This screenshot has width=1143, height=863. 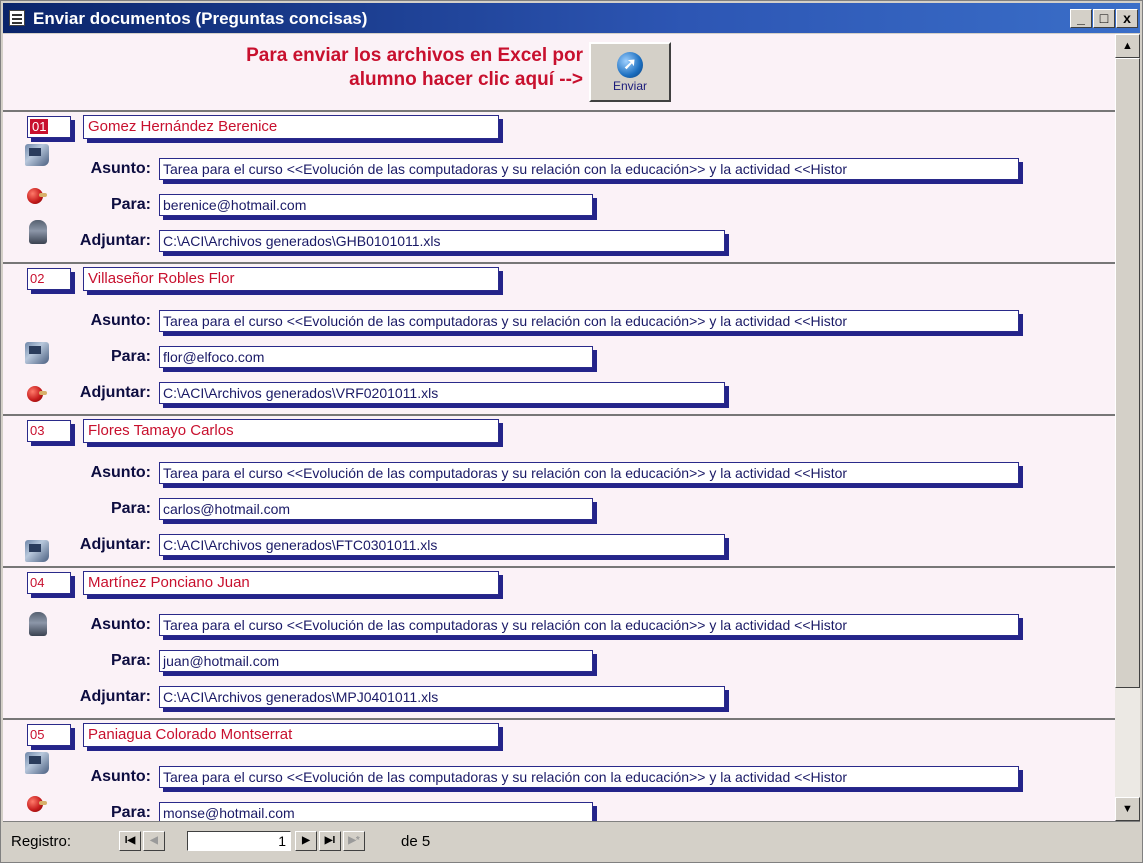 What do you see at coordinates (291, 431) in the screenshot?
I see `student-name: Flores Tamayo Carlos` at bounding box center [291, 431].